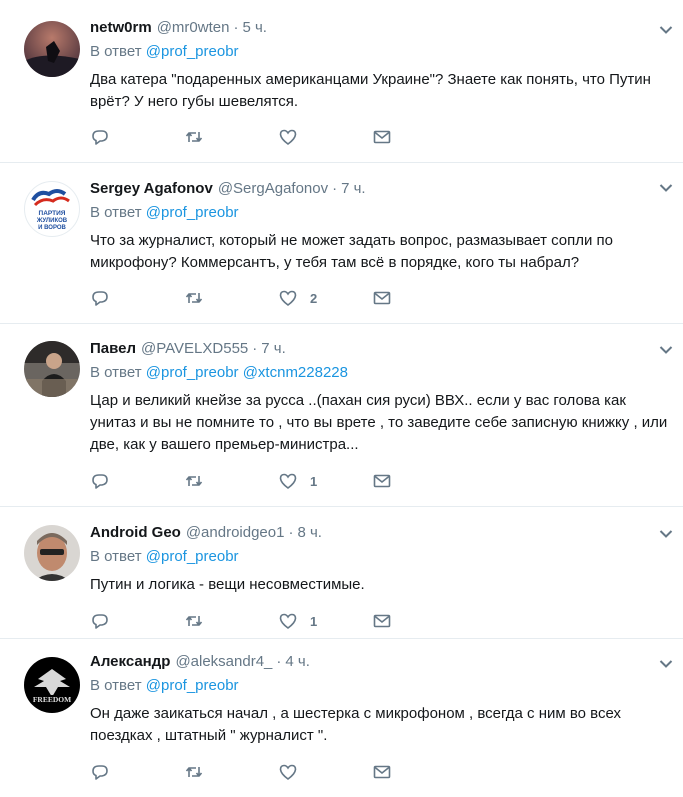 This screenshot has width=683, height=797. Describe the element at coordinates (314, 298) in the screenshot. I see `like-count: 2` at that location.